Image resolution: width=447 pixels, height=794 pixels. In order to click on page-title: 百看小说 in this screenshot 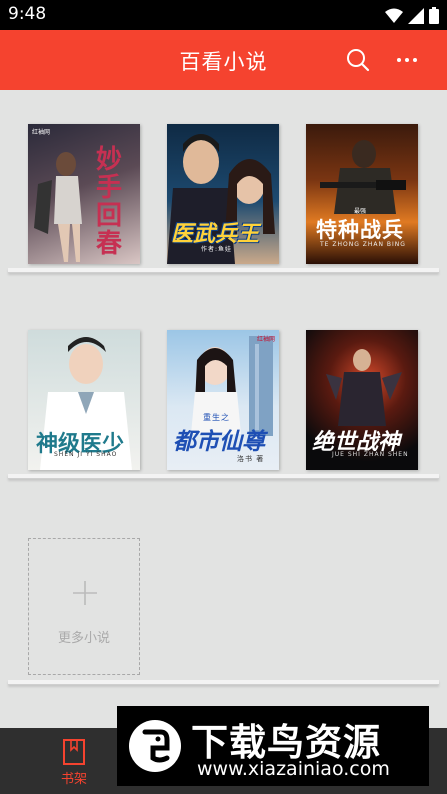, I will do `click(223, 62)`.